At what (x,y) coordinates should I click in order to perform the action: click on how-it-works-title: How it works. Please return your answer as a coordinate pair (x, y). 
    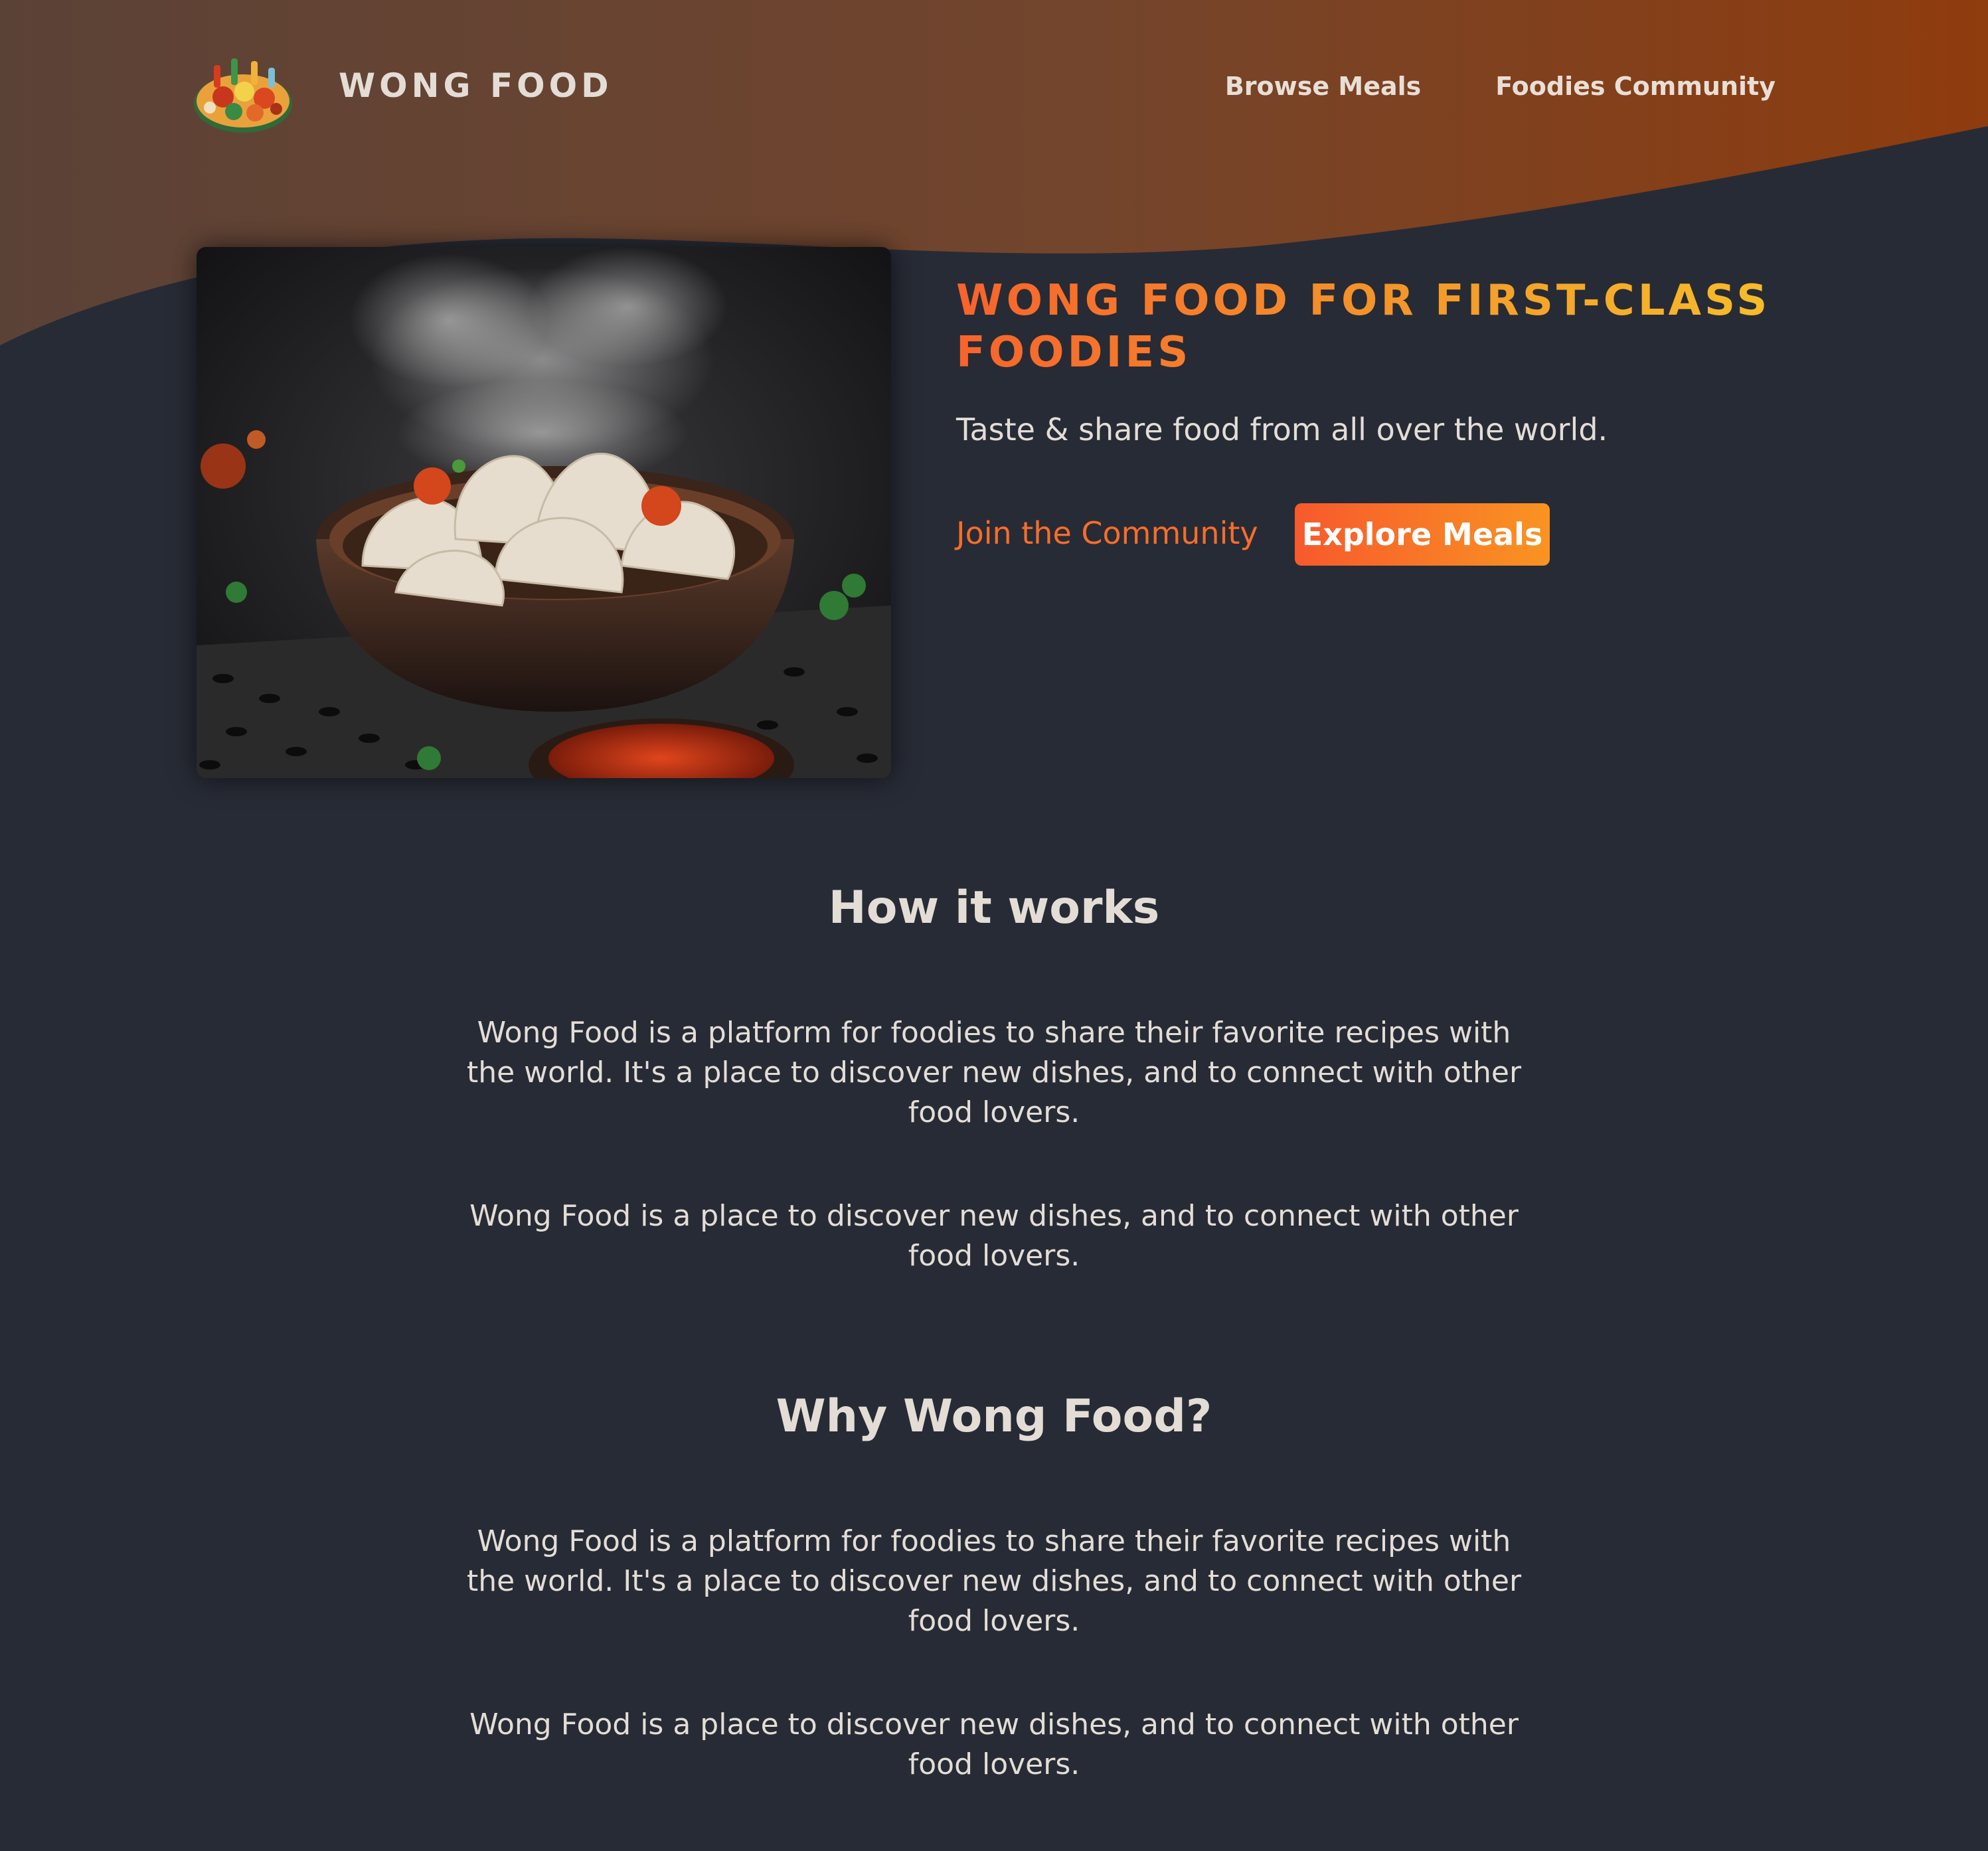
    Looking at the image, I should click on (994, 908).